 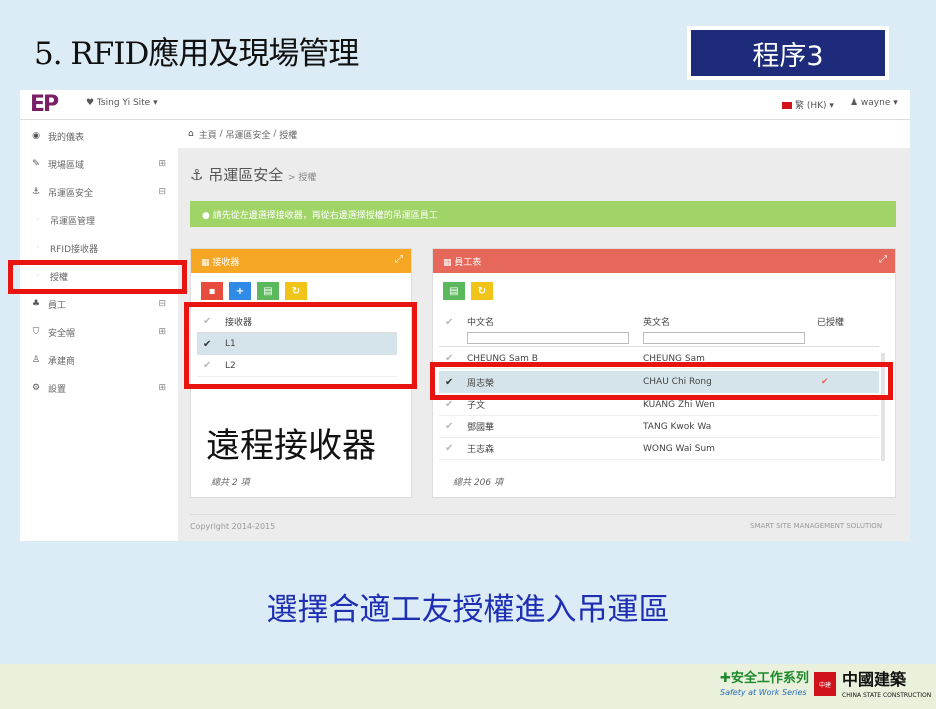 What do you see at coordinates (71, 193) in the screenshot?
I see `sidebar-item-label: 吊運區安全` at bounding box center [71, 193].